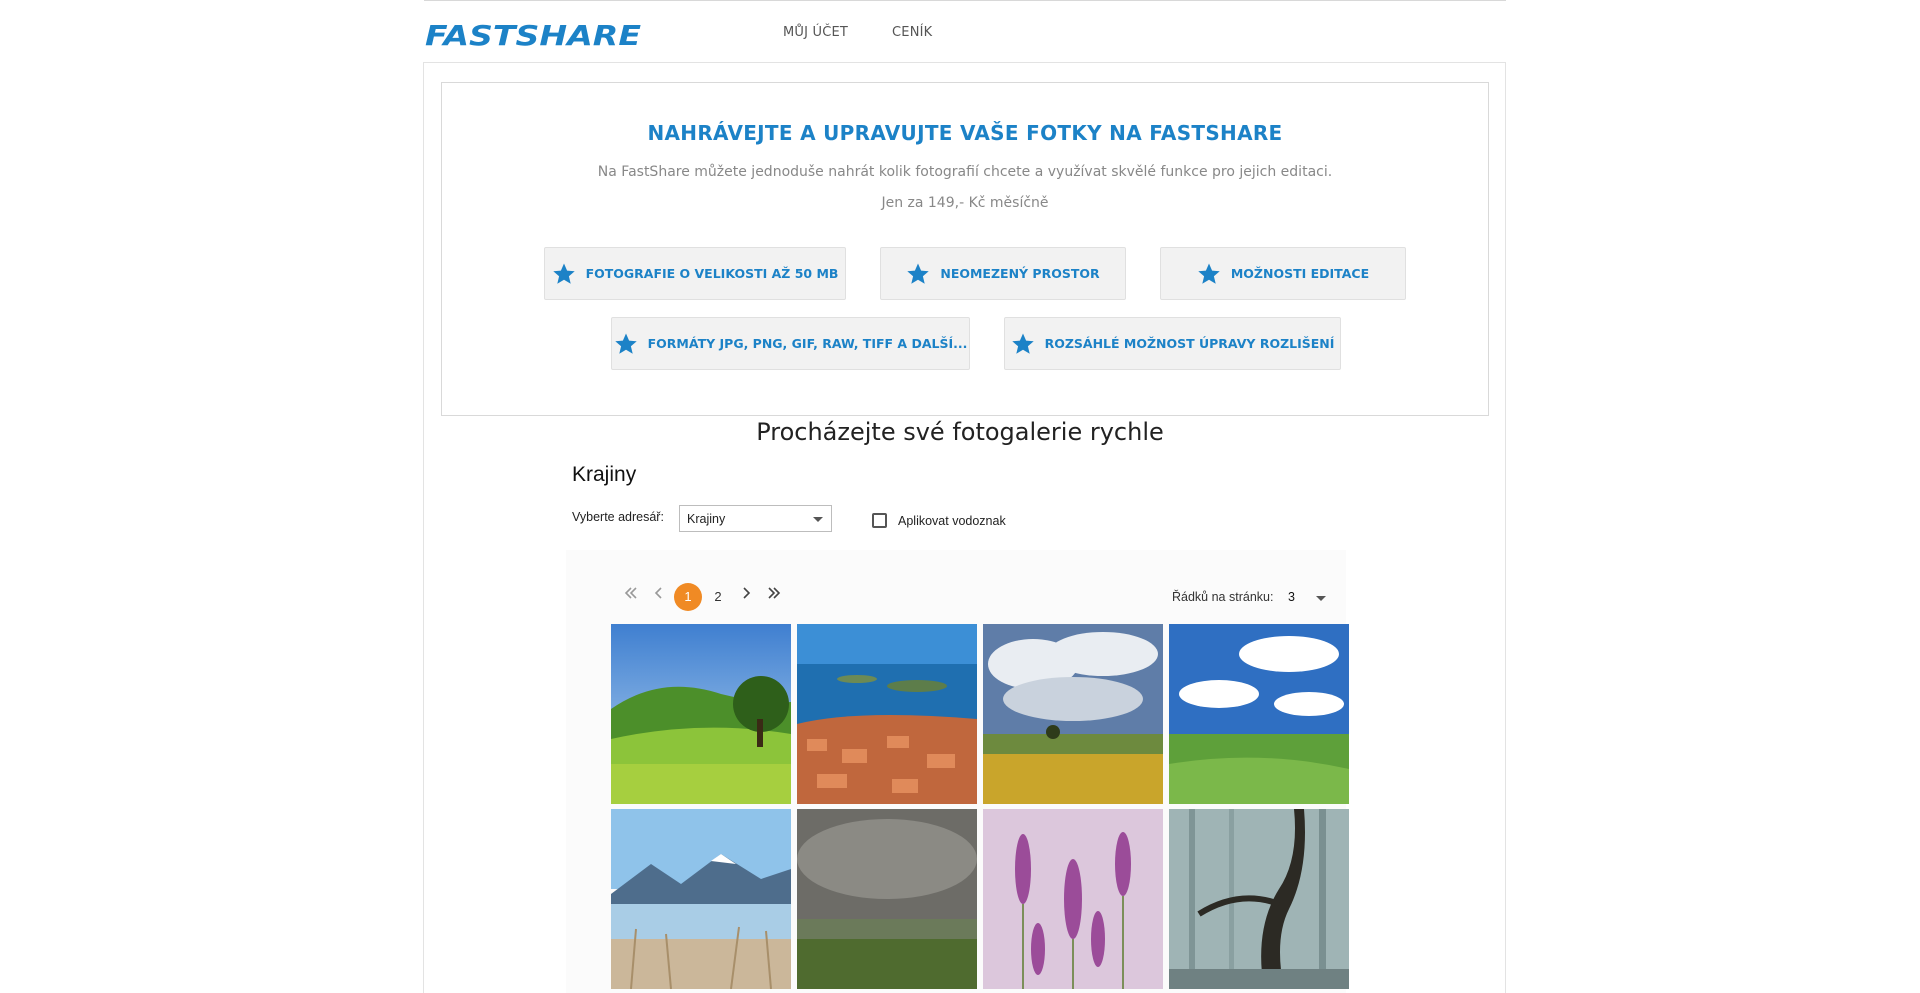  I want to click on rows-per-page-select: 3, so click(1291, 597).